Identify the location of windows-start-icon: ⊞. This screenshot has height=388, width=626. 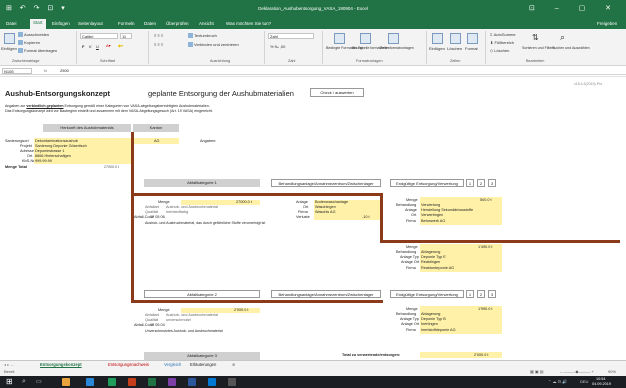
(9, 381).